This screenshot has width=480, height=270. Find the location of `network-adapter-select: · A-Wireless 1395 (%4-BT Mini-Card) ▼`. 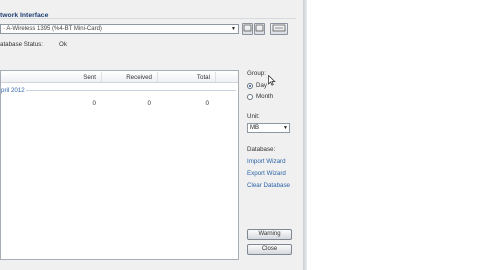

network-adapter-select: · A-Wireless 1395 (%4-BT Mini-Card) ▼ is located at coordinates (119, 29).